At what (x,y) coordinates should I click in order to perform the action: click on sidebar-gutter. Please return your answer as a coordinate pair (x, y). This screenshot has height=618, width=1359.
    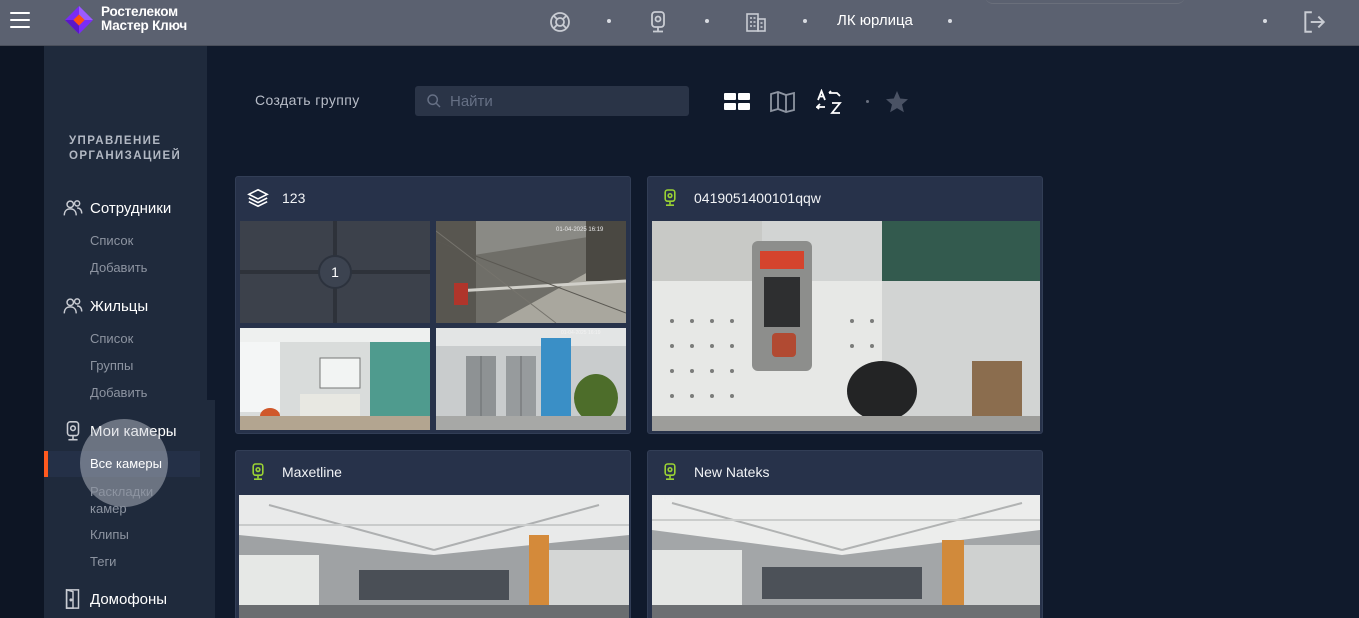
    Looking at the image, I should click on (22, 332).